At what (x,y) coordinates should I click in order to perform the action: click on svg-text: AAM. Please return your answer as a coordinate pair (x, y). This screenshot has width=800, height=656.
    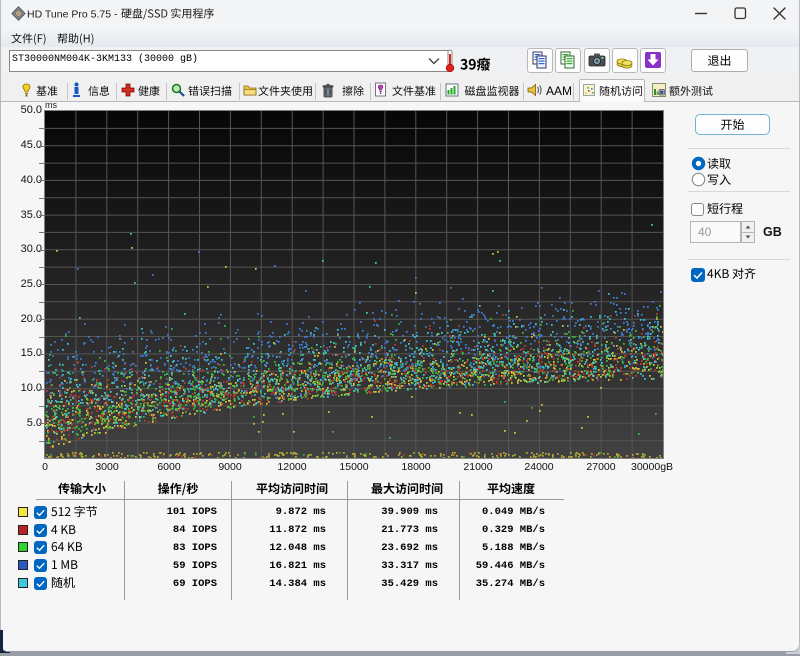
    Looking at the image, I should click on (559, 91).